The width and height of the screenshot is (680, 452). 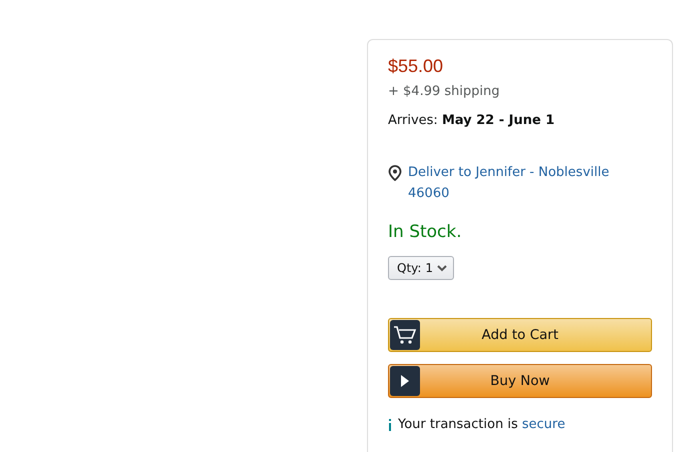 What do you see at coordinates (520, 335) in the screenshot?
I see `add-to-cart-button: Add to Cart` at bounding box center [520, 335].